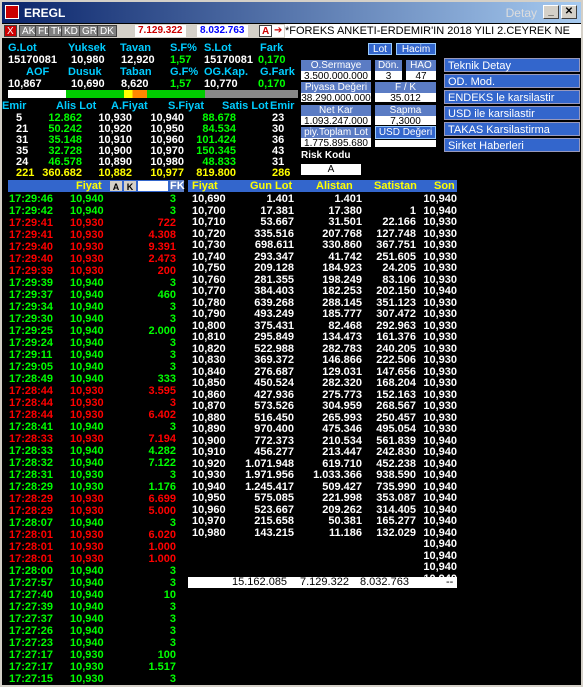  I want to click on menu-item-sirket-haberleri: Sirket Haberleri, so click(512, 145).